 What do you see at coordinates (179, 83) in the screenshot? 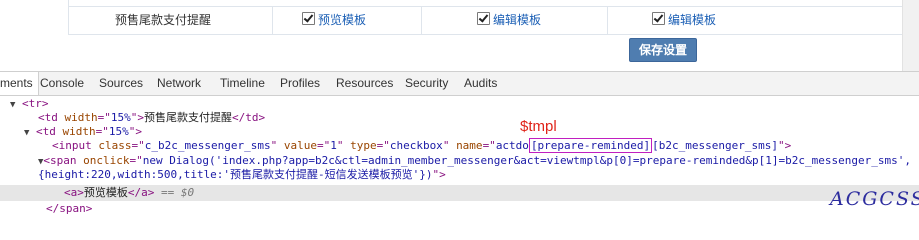
I see `tab-network: Network` at bounding box center [179, 83].